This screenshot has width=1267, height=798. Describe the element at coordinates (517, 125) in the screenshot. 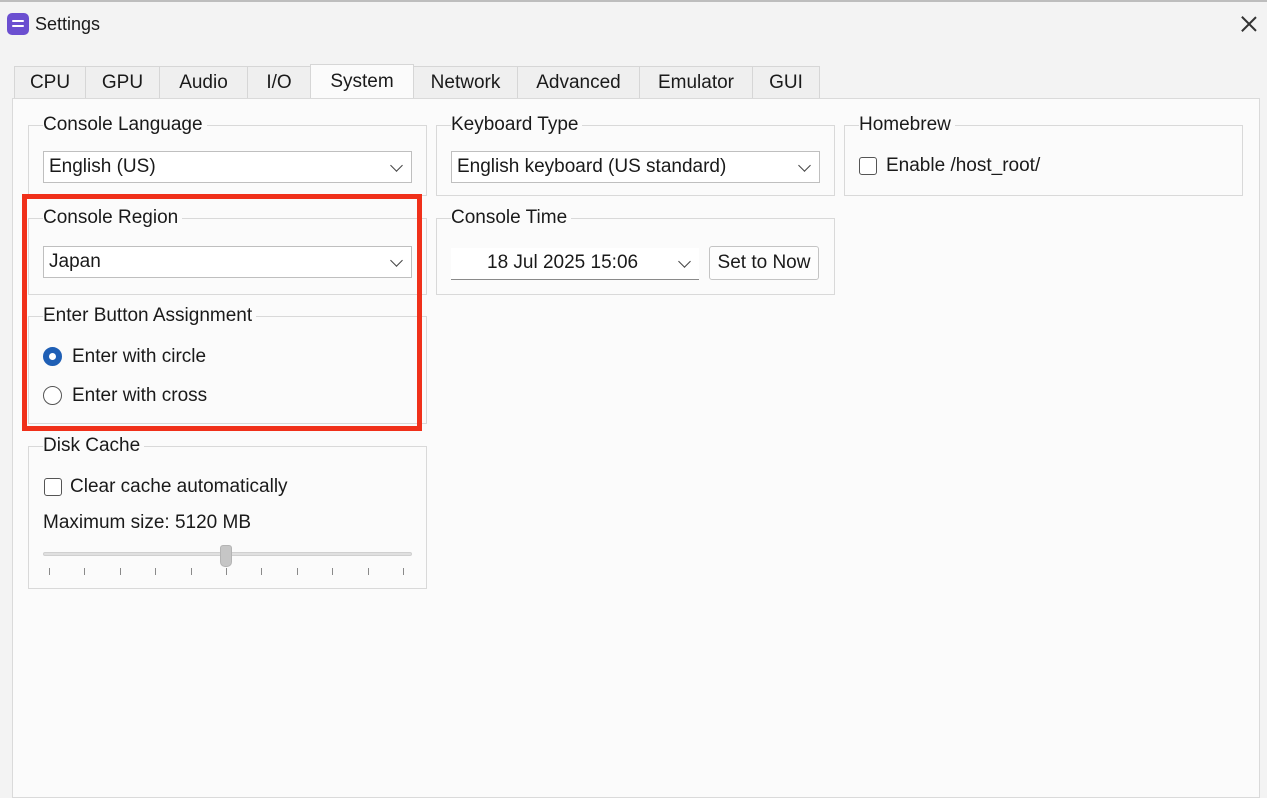

I see `keyboard-type-title: Keyboard Type` at that location.